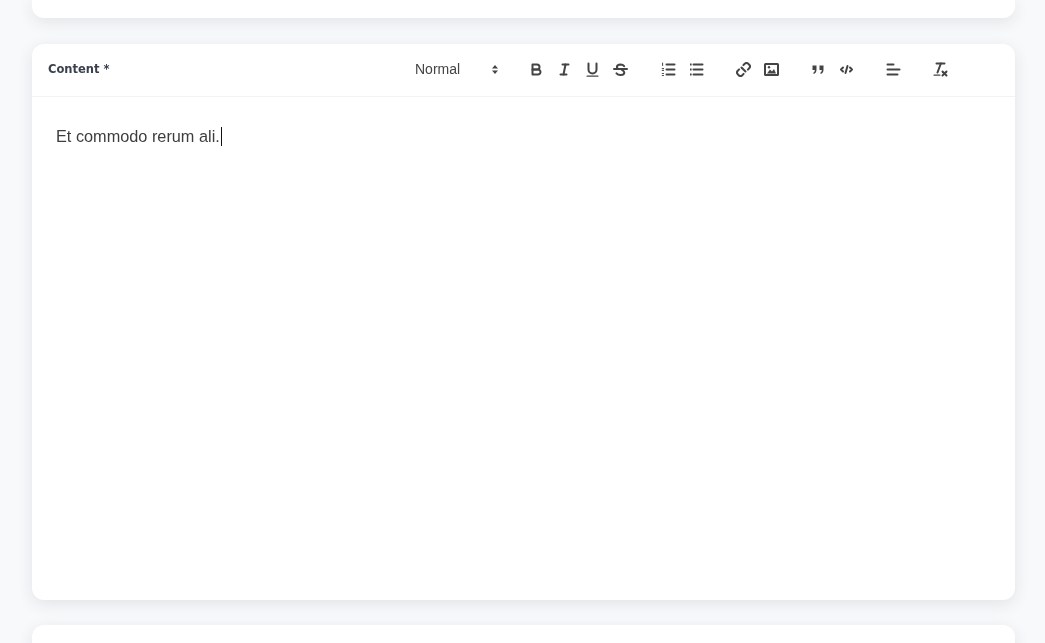 The width and height of the screenshot is (1045, 643). Describe the element at coordinates (79, 69) in the screenshot. I see `field-label: Content *` at that location.